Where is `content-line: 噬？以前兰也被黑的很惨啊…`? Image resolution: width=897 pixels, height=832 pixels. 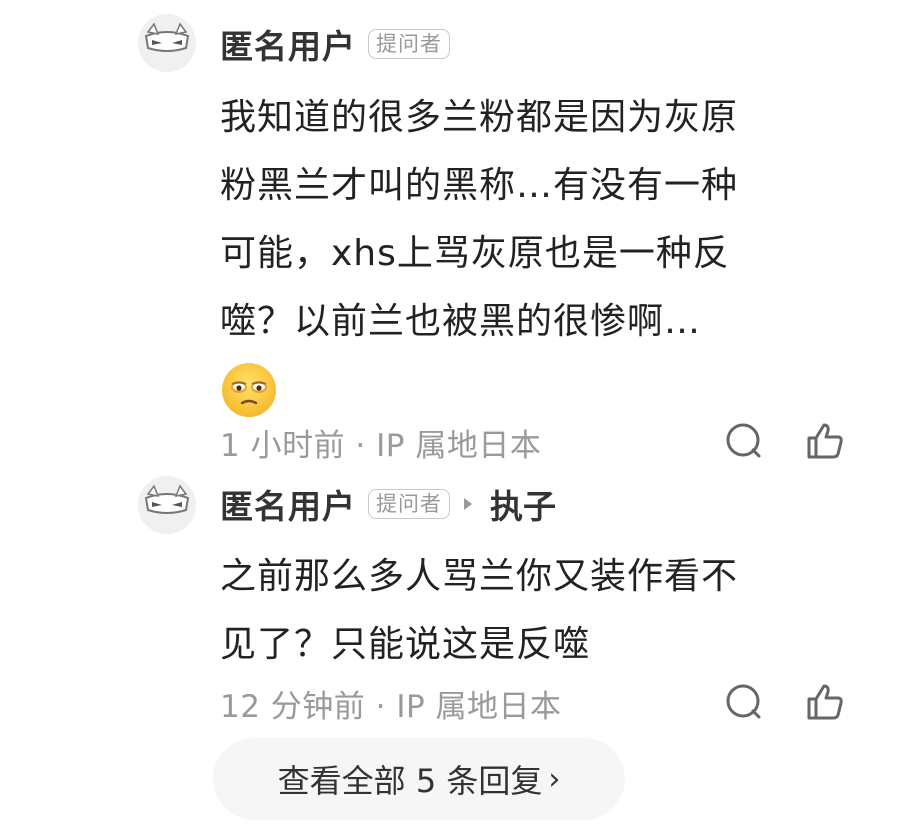
content-line: 噬？以前兰也被黑的很惨啊… is located at coordinates (461, 321).